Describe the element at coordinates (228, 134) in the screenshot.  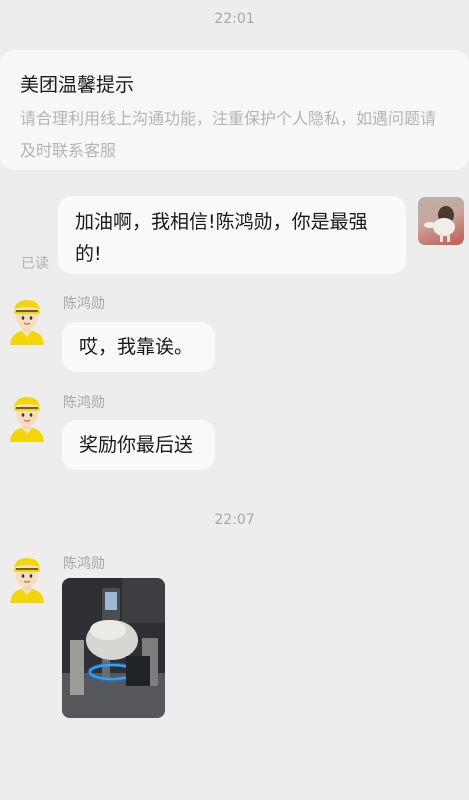
I see `notice-body: 请合理利用线上沟通功能，注重保护个人隐私，如遇问题请及时联系客服` at that location.